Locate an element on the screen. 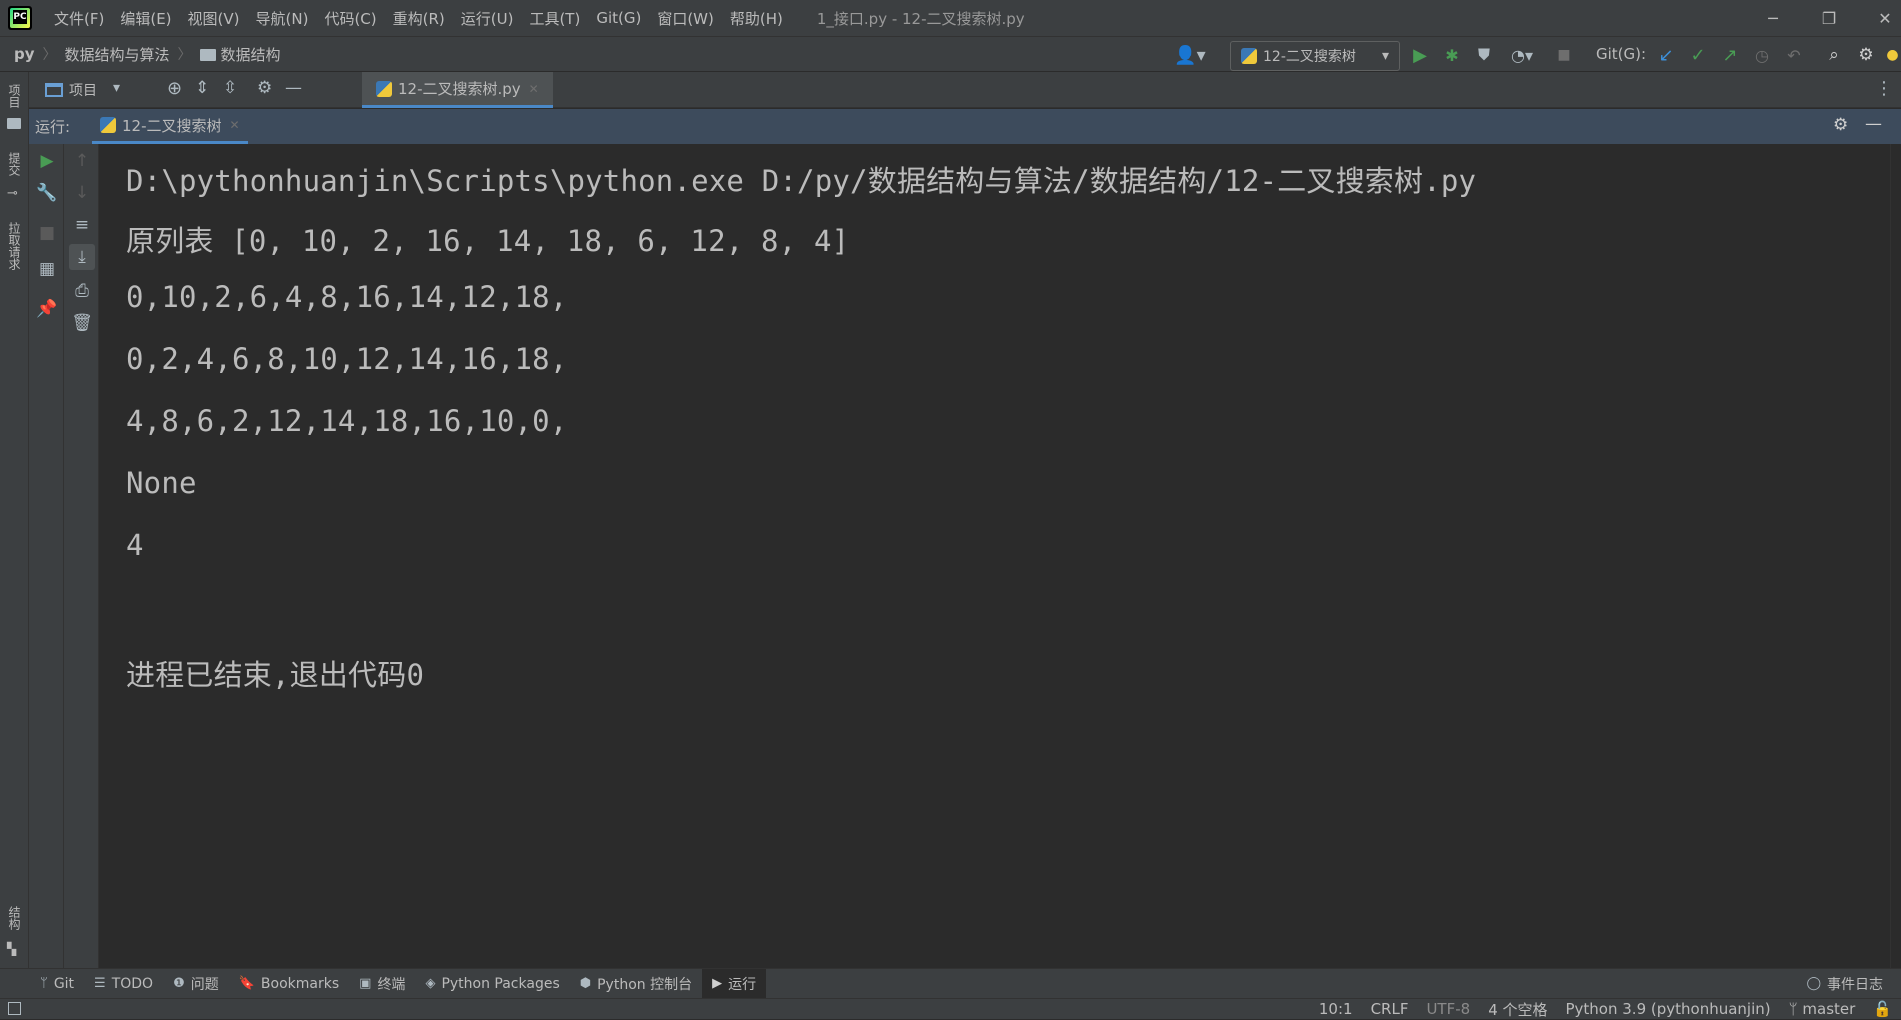  toggle-tool-windows-icon is located at coordinates (14, 1008).